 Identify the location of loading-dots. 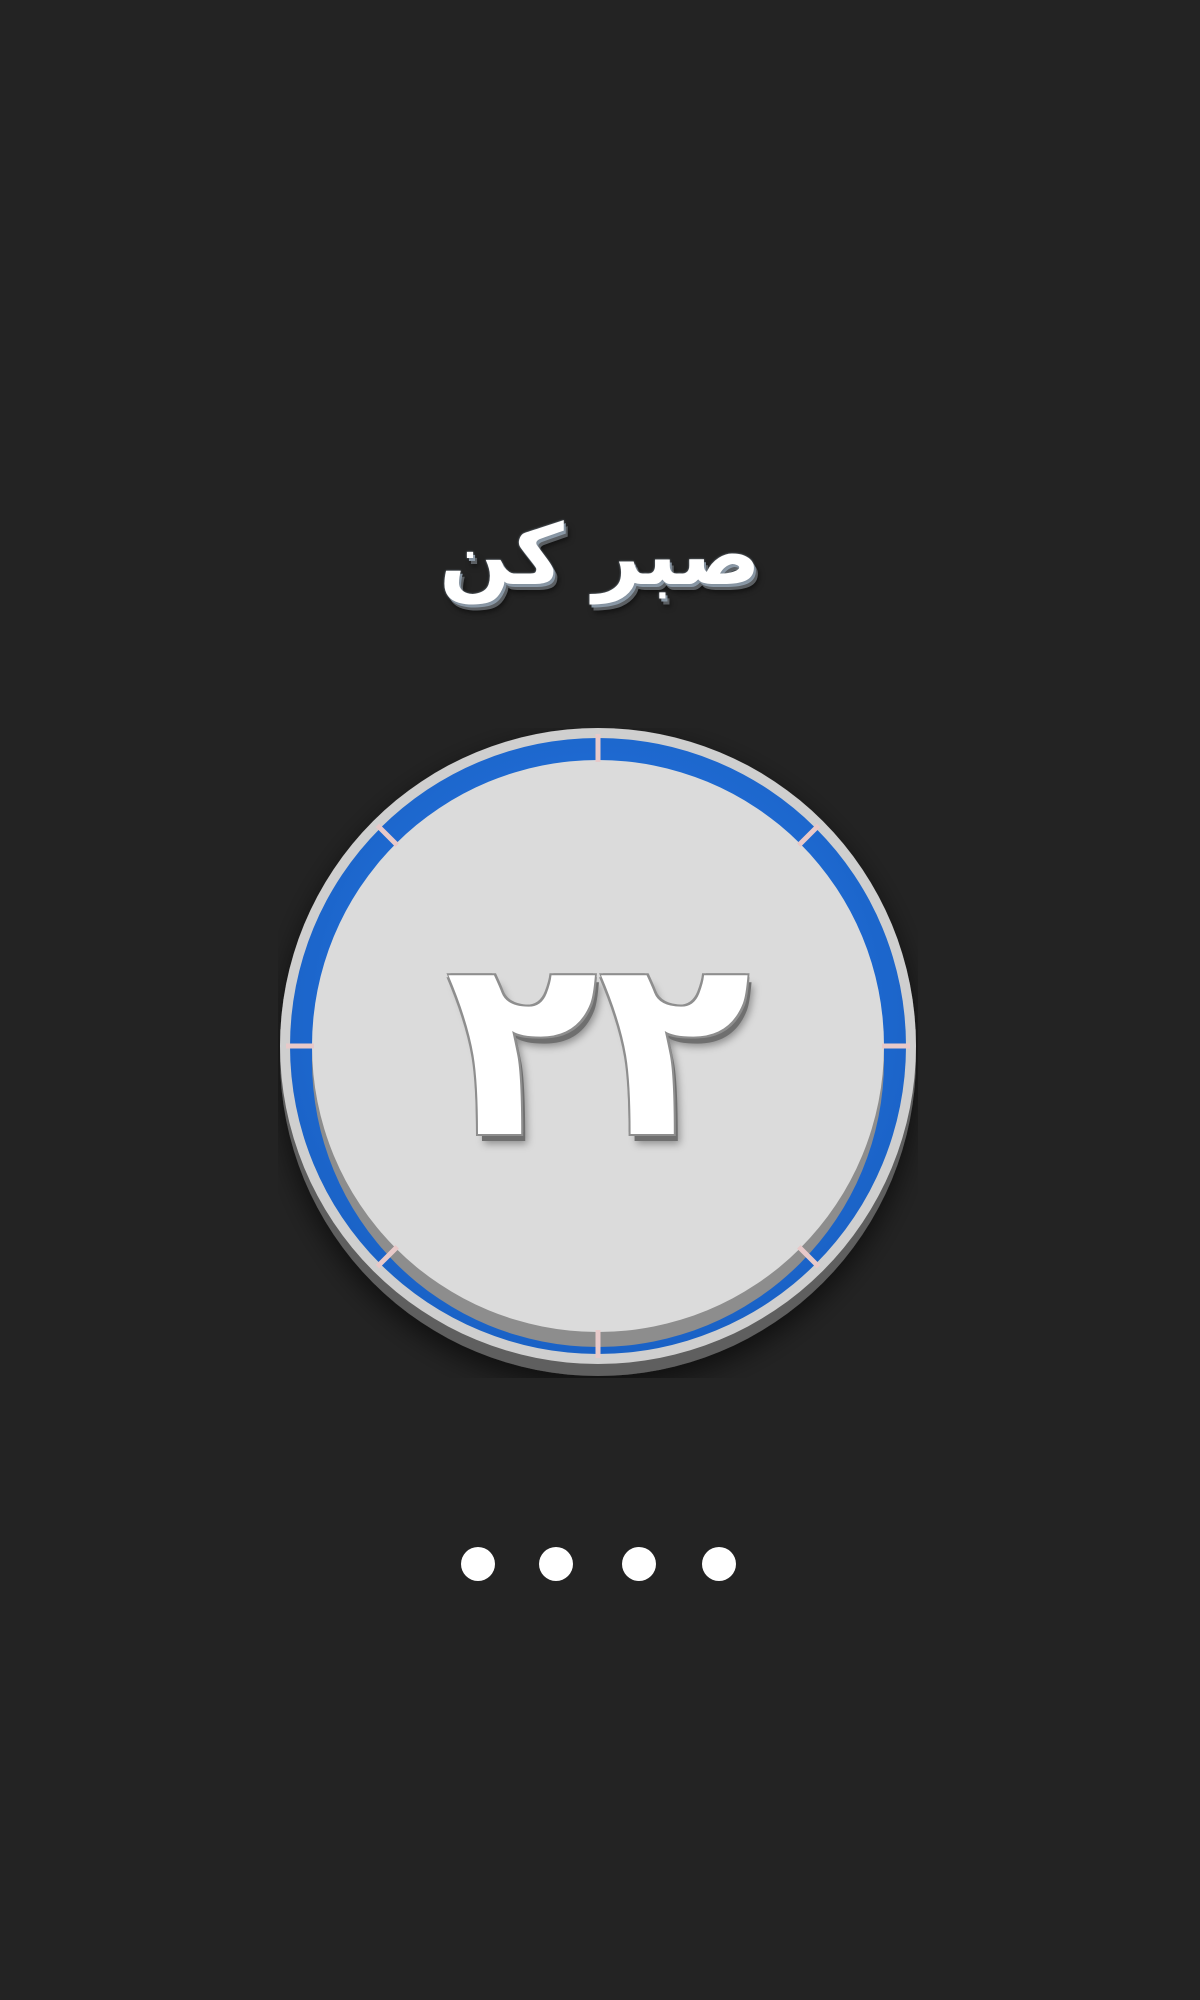
(600, 1565).